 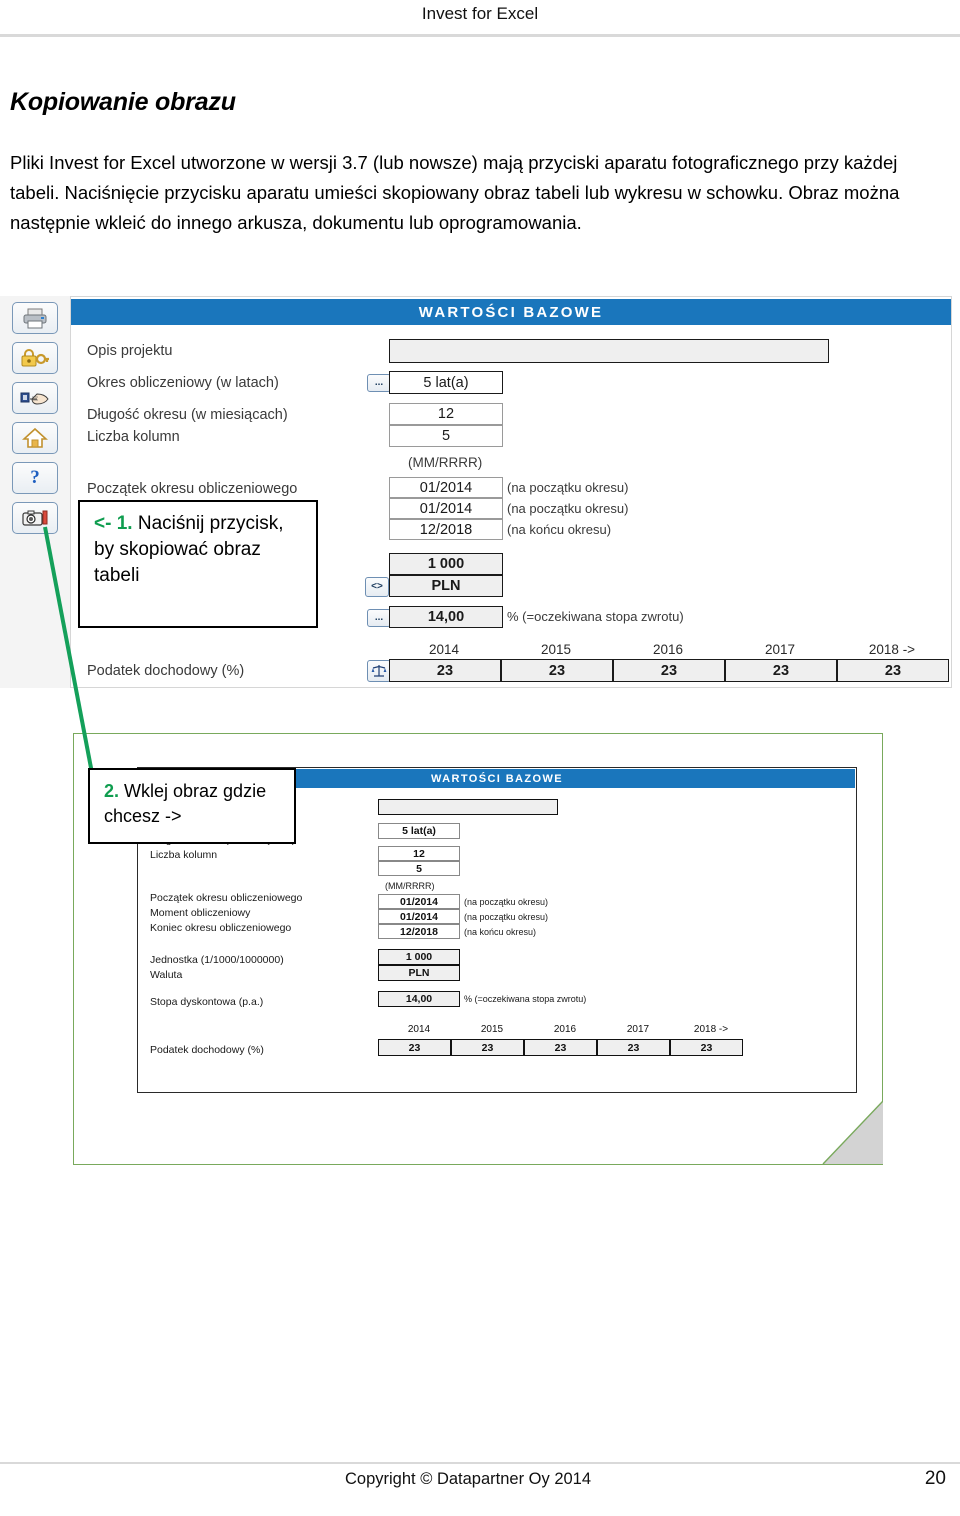 What do you see at coordinates (446, 564) in the screenshot?
I see `cell-jednostka: 1 000` at bounding box center [446, 564].